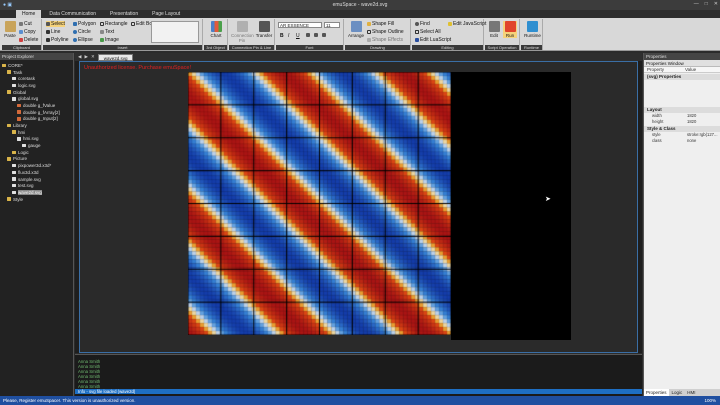 The width and height of the screenshot is (720, 405). What do you see at coordinates (682, 141) in the screenshot?
I see `class-row: class none` at bounding box center [682, 141].